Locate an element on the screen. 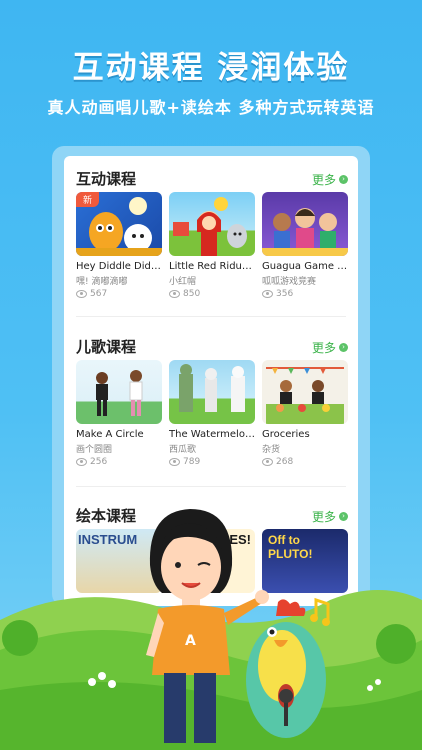 This screenshot has height=750, width=422. view-count: 789 is located at coordinates (192, 462).